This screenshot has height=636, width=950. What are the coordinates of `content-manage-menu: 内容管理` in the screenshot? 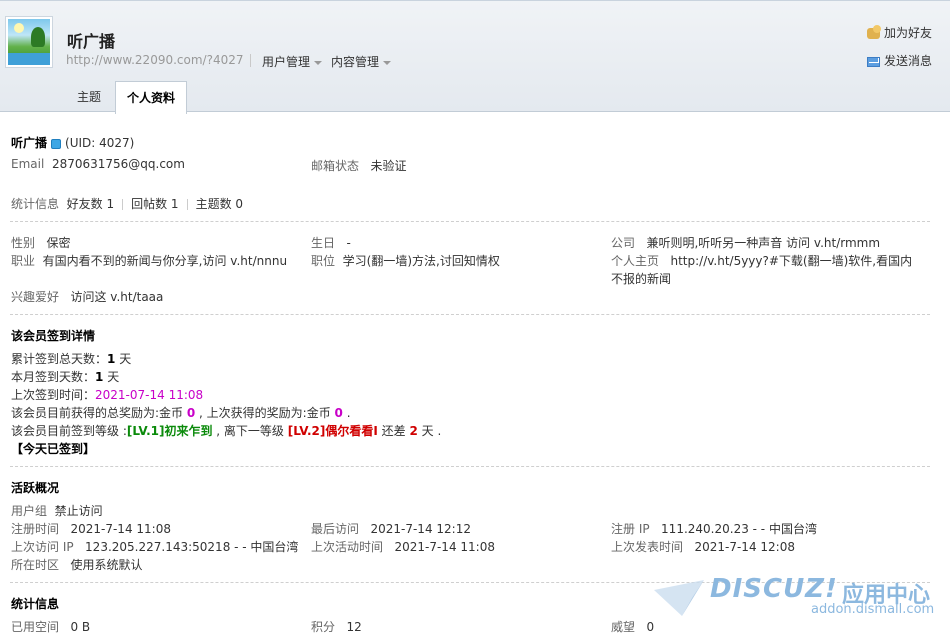 It's located at (361, 61).